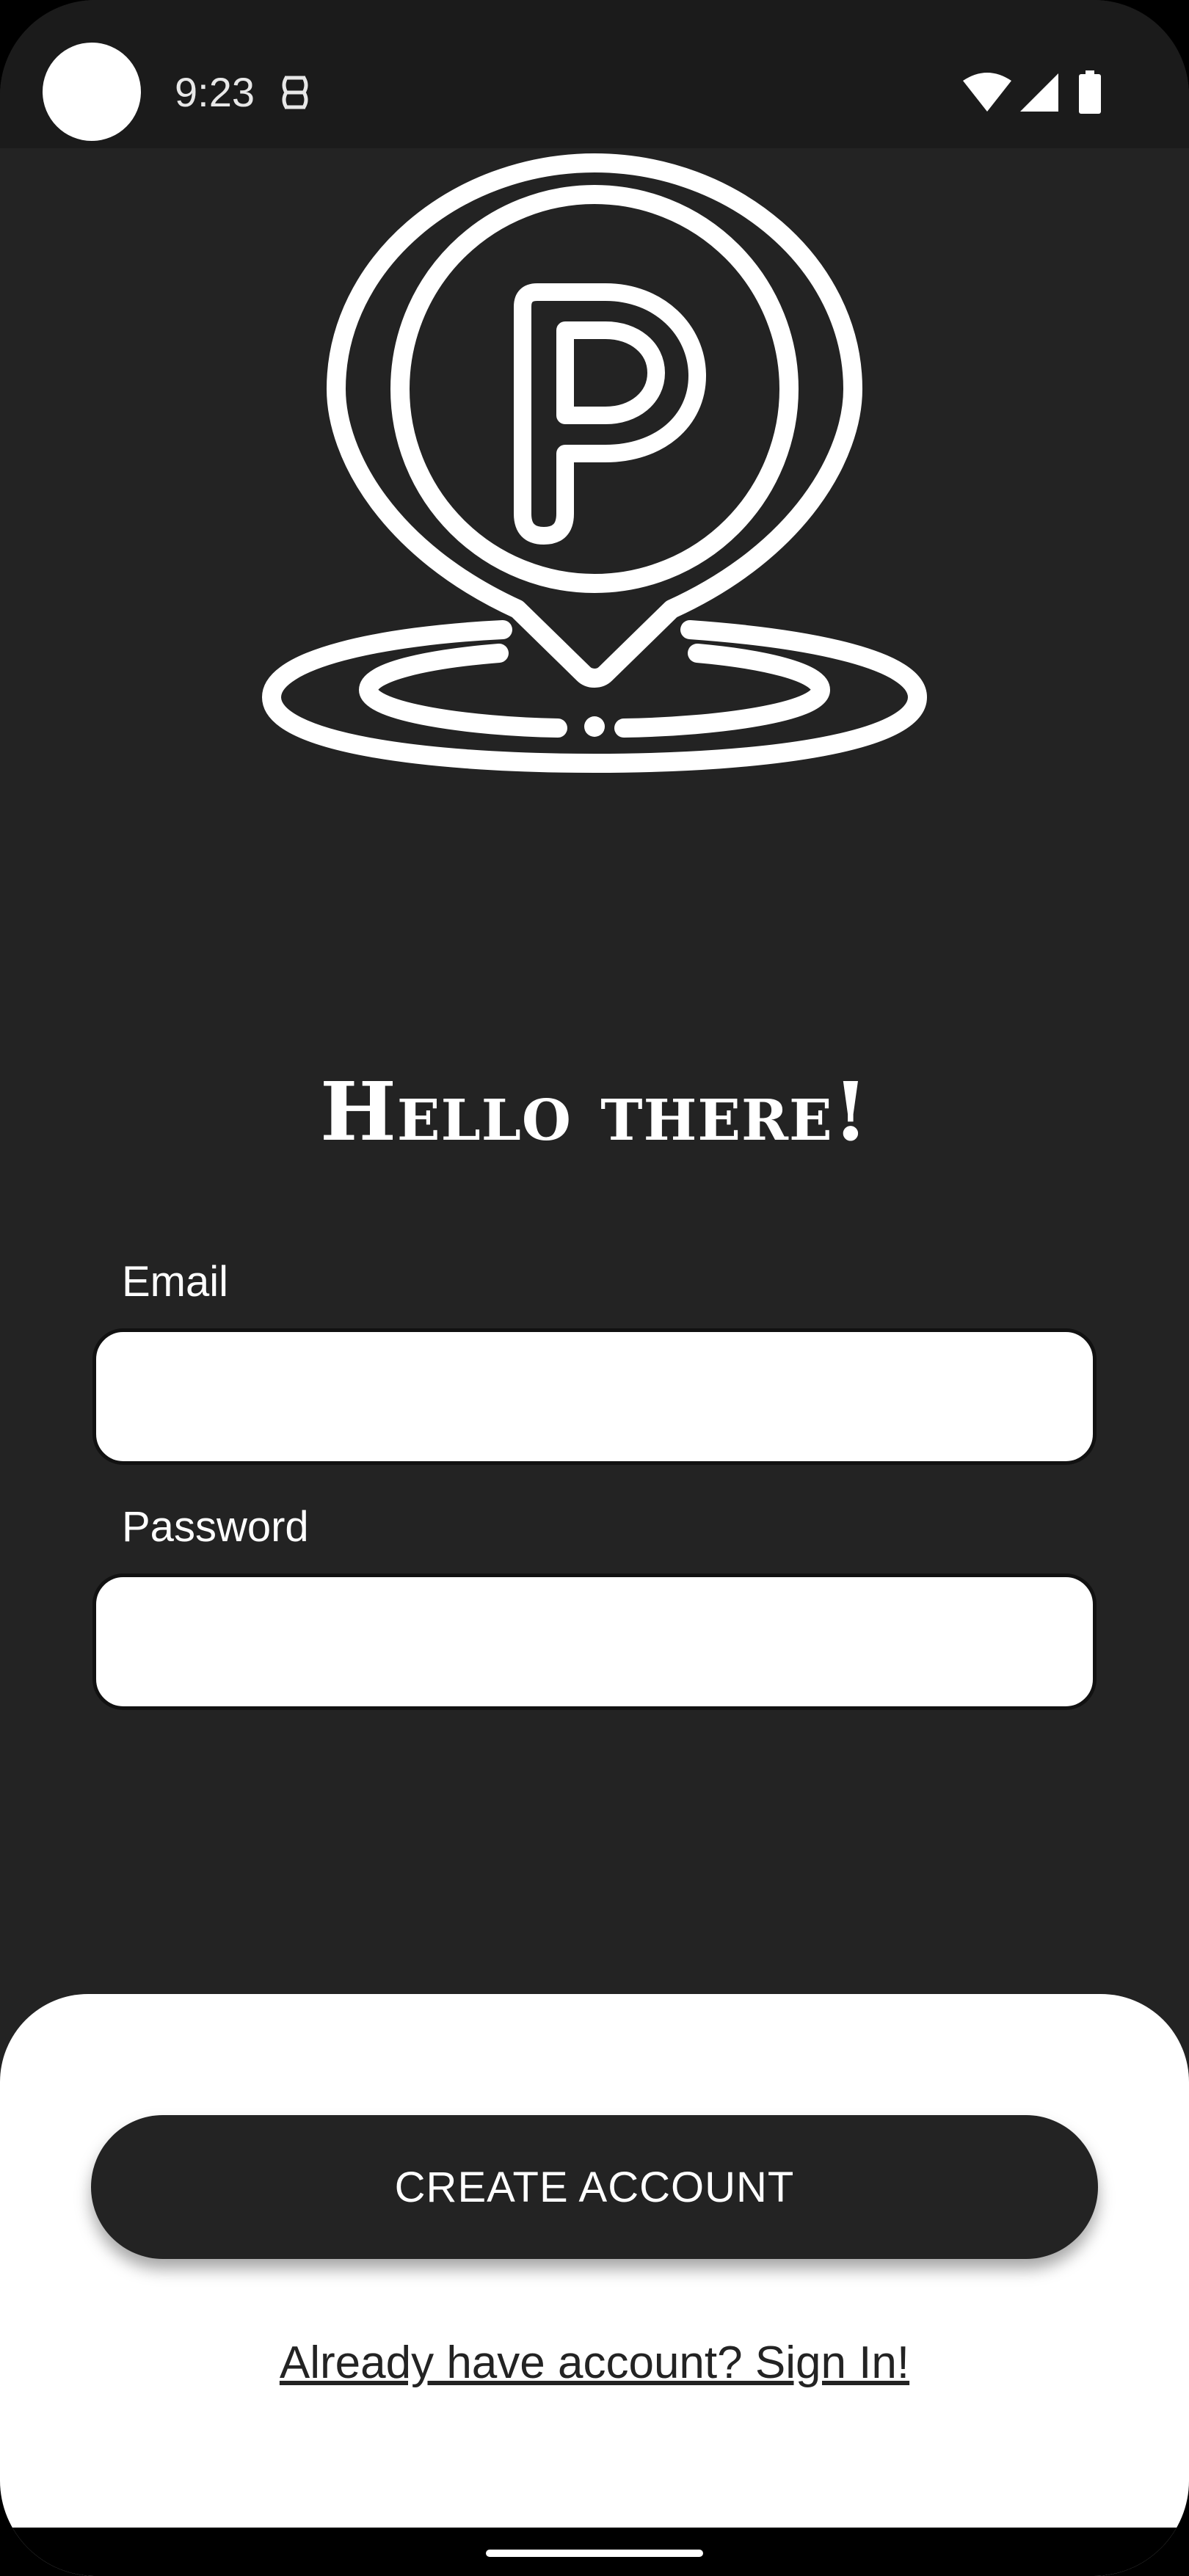  I want to click on password-label: Password, so click(215, 1527).